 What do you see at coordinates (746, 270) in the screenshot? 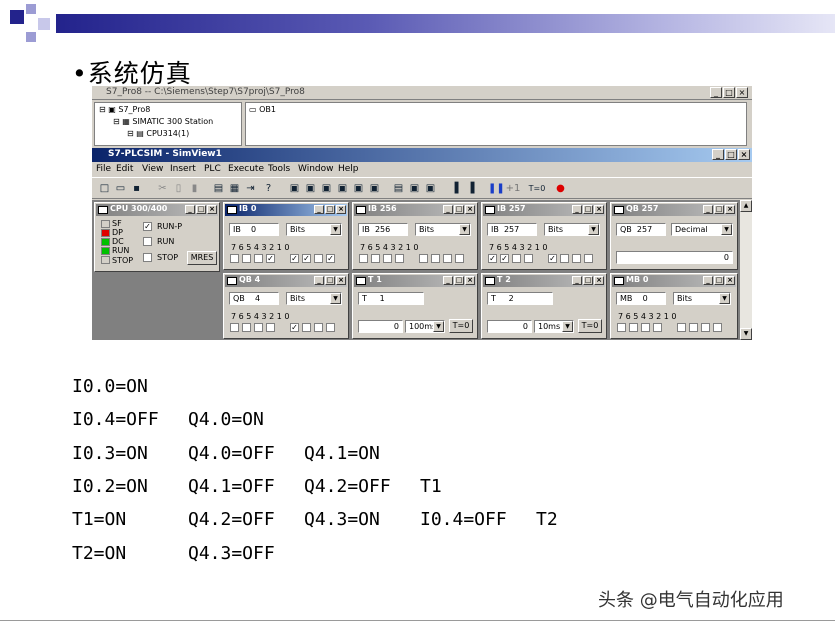
I see `vertical-scrollbar: ▲ ▼` at bounding box center [746, 270].